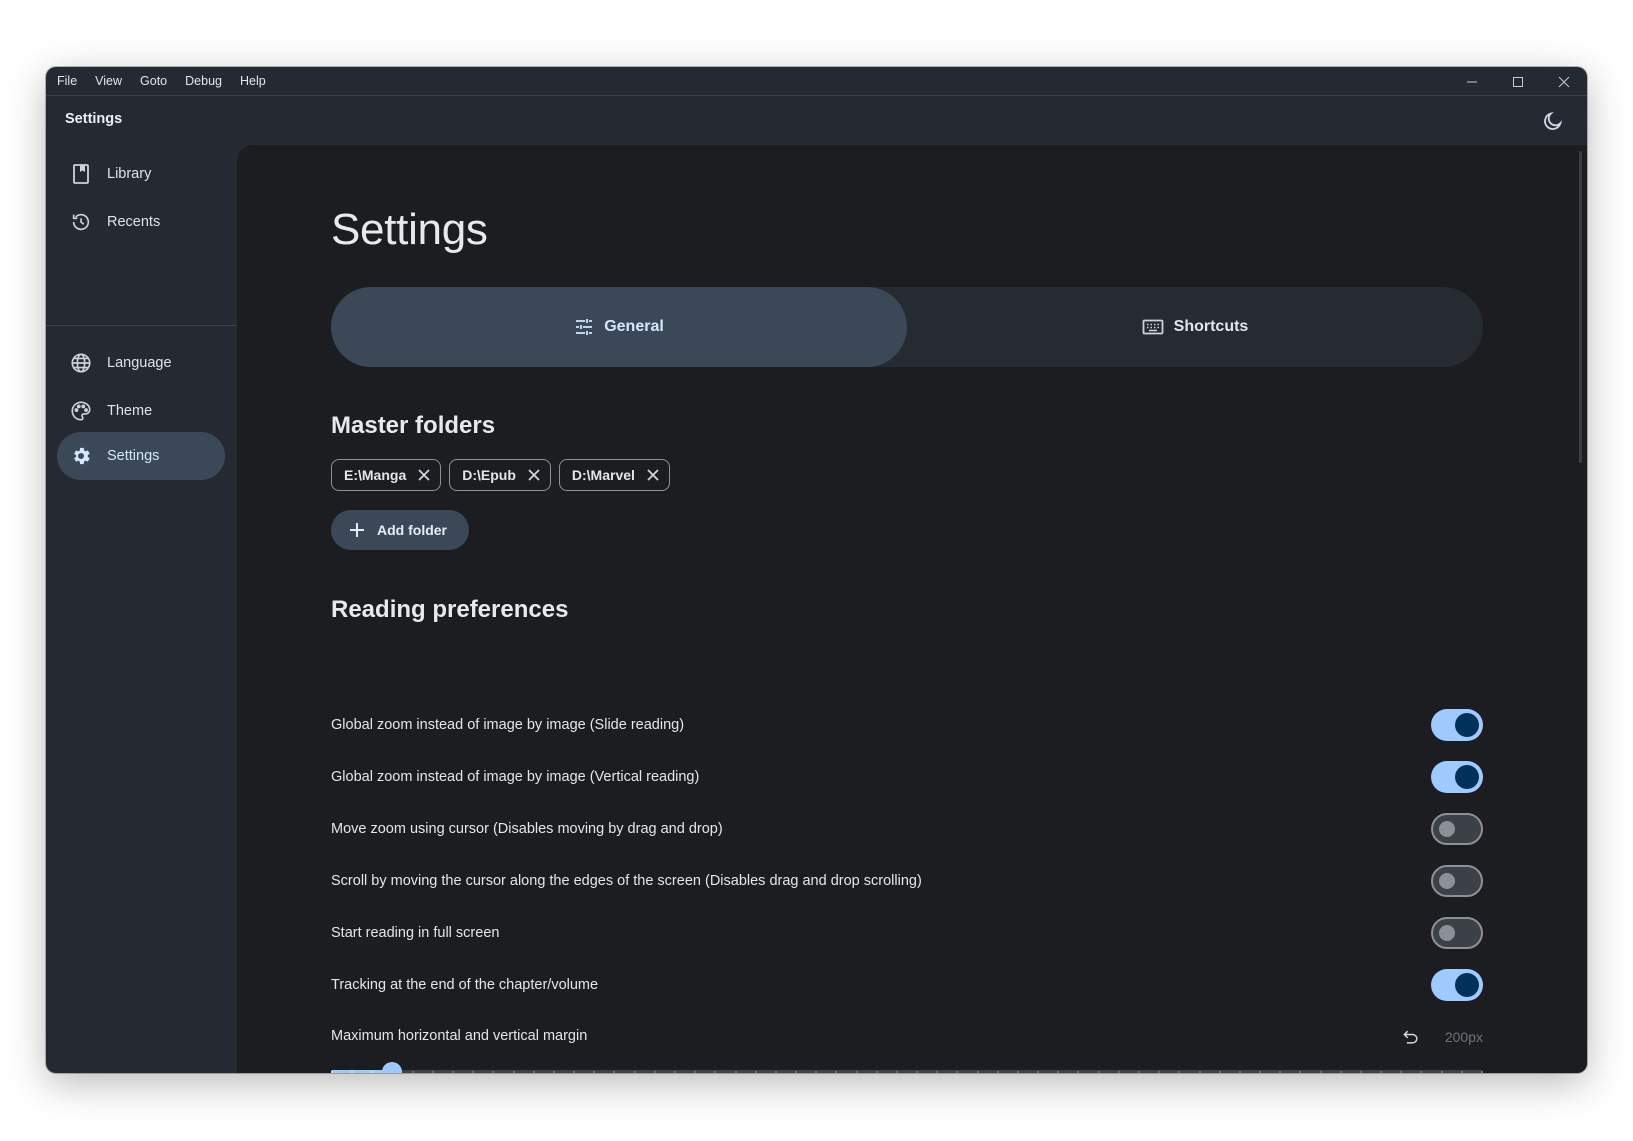 The image size is (1633, 1141). I want to click on sidebar-item-language: Language, so click(141, 363).